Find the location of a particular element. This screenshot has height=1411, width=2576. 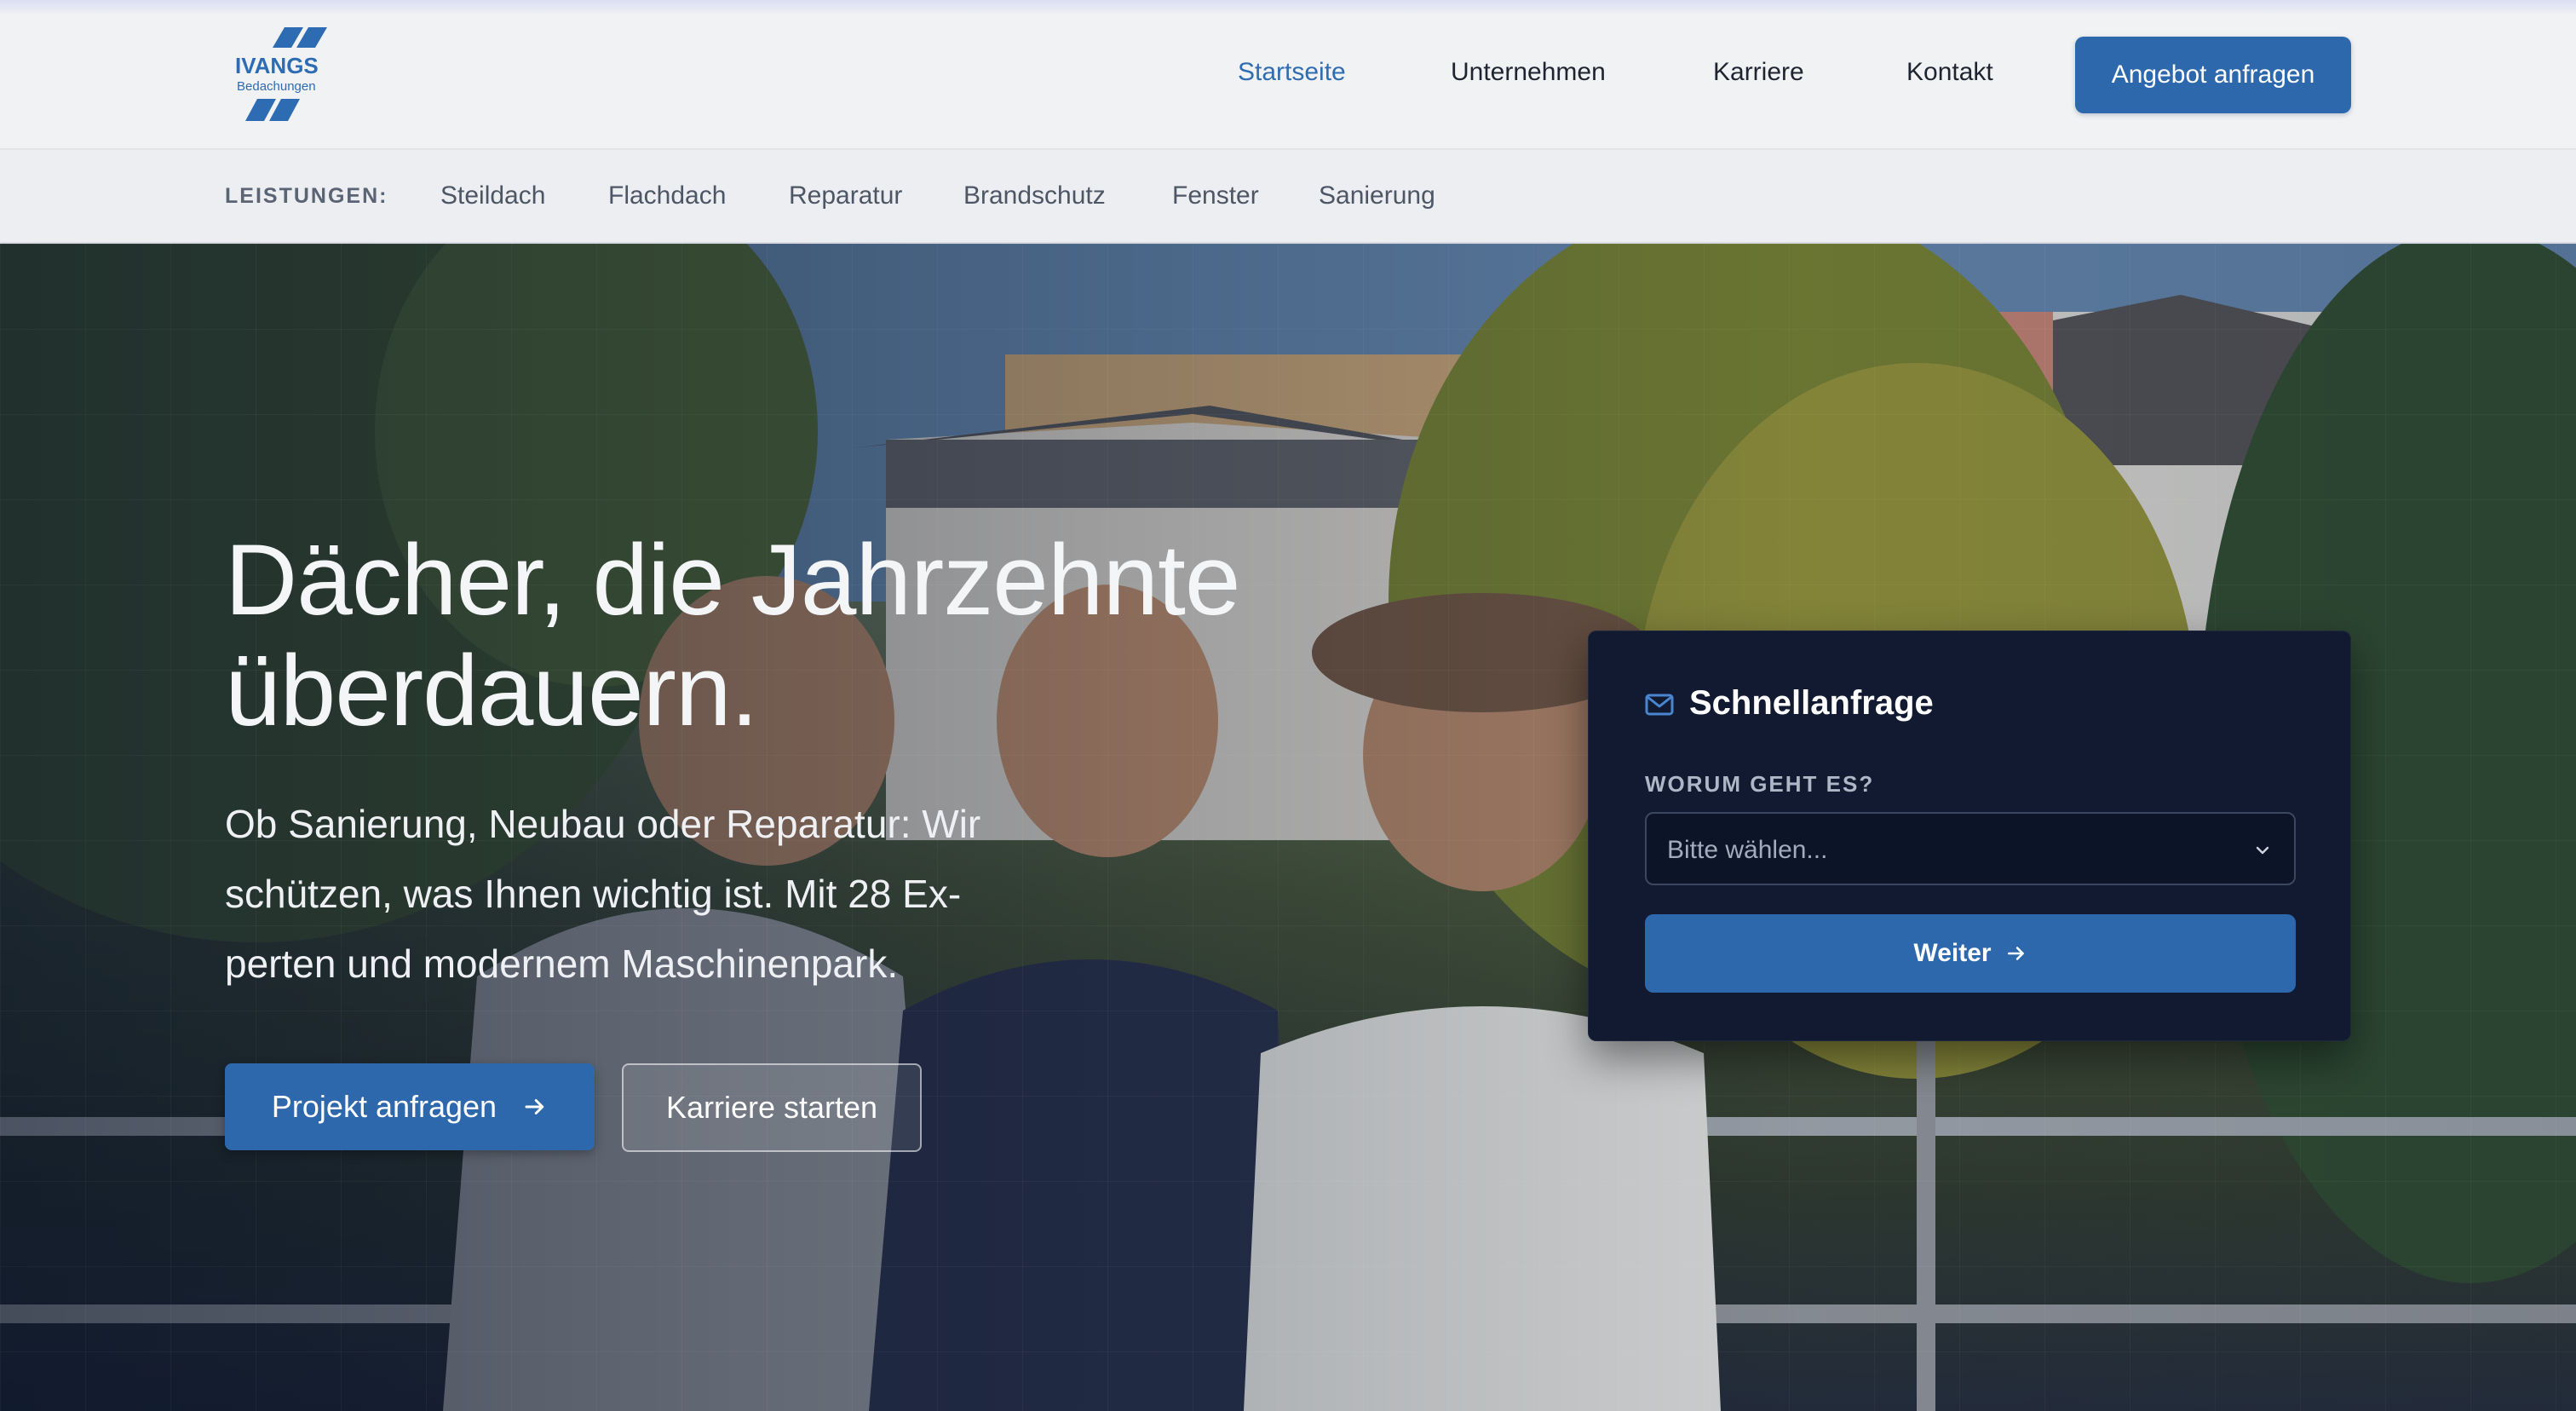

hero-subtitle-line-1: Ob Sanierung, Neubau oder Reparatur: Wir is located at coordinates (603, 824).